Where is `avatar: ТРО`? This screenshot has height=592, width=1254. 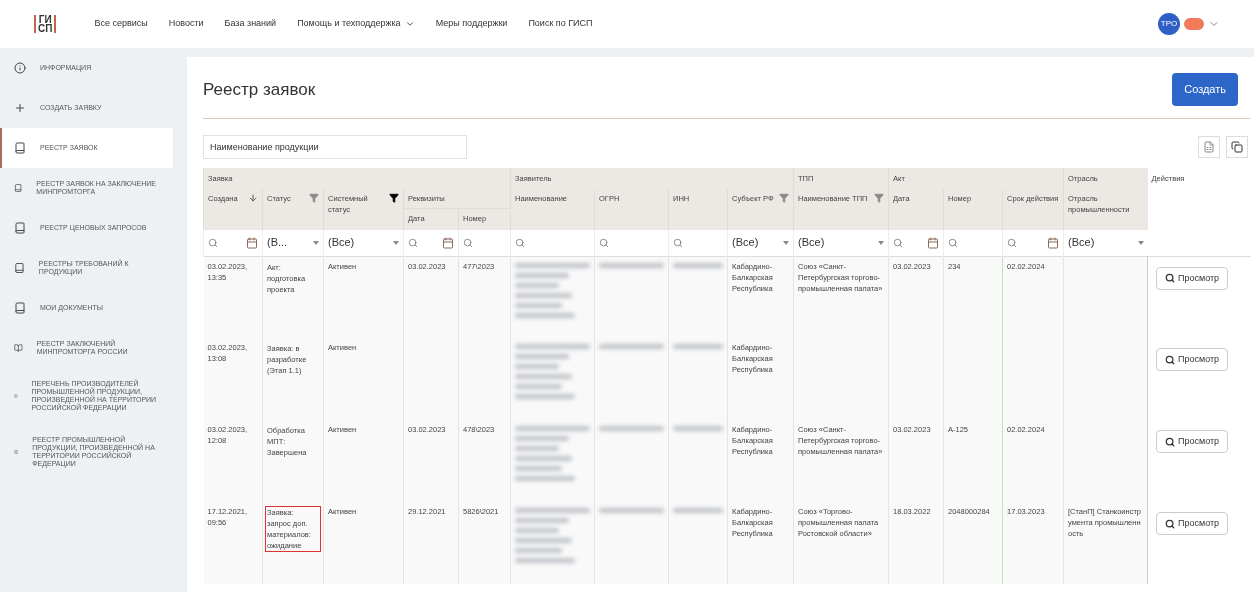 avatar: ТРО is located at coordinates (1169, 24).